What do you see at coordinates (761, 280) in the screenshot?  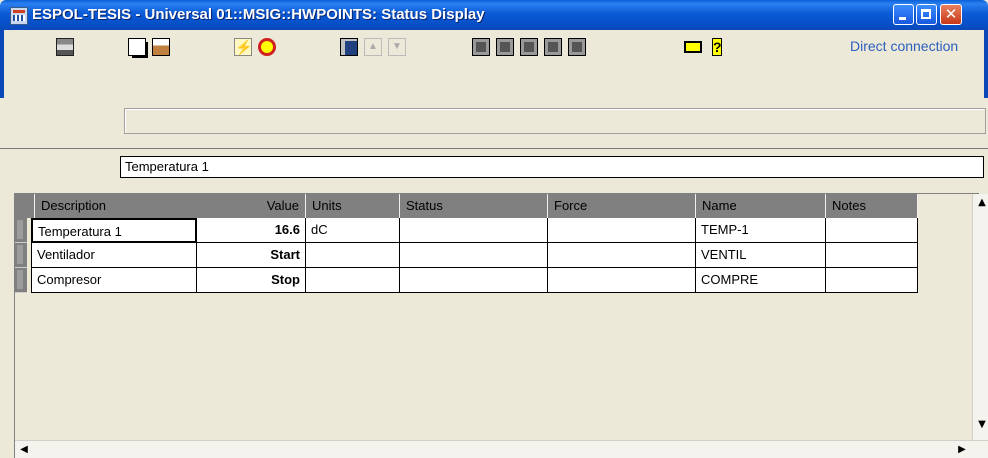 I see `cell-name: COMPRE` at bounding box center [761, 280].